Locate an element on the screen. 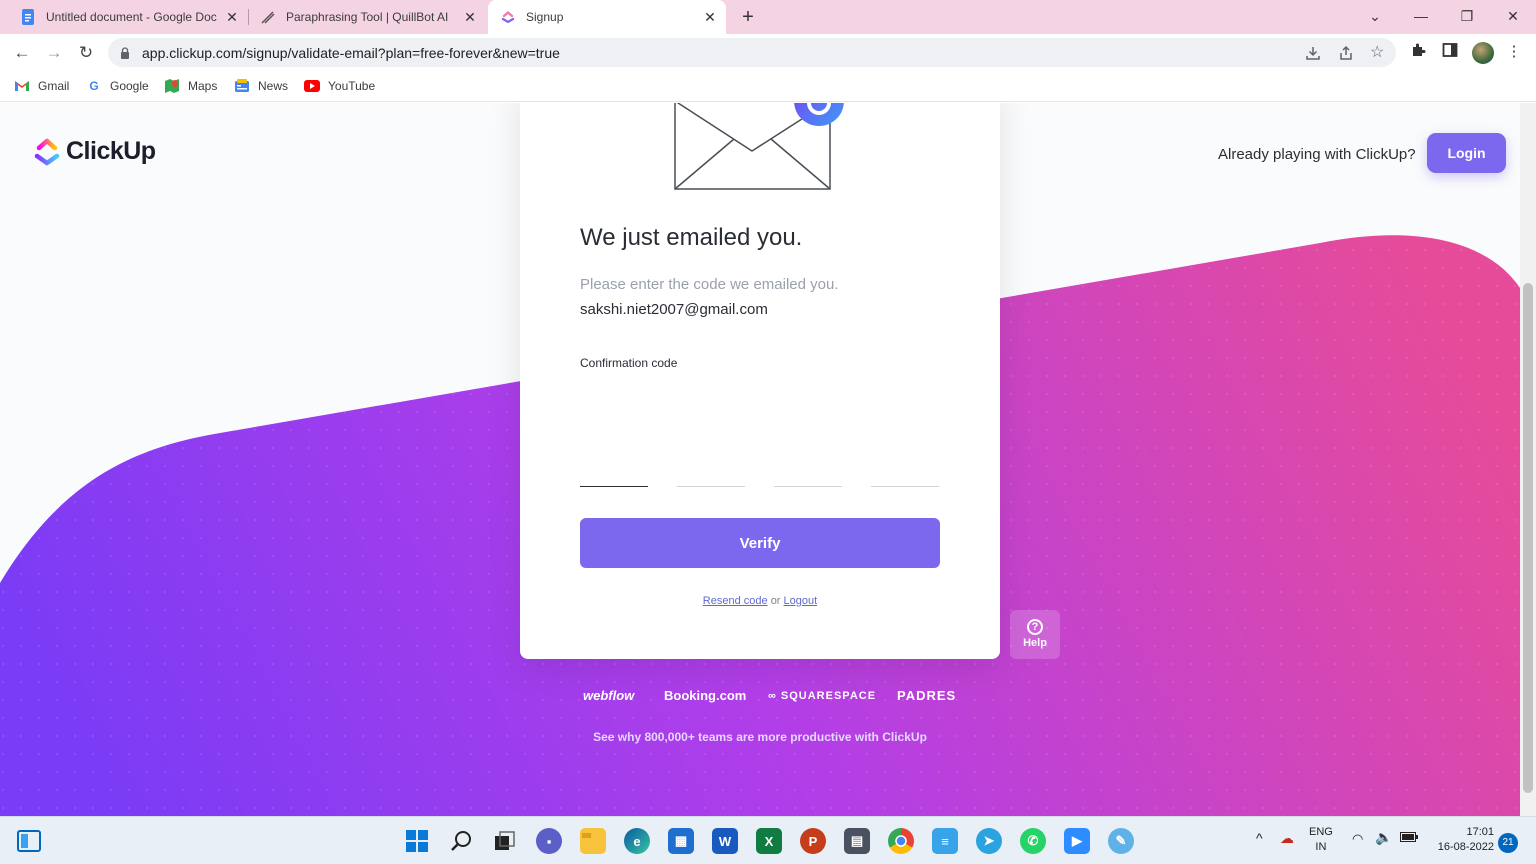 The image size is (1536, 864). minimize-button: — is located at coordinates (1421, 17).